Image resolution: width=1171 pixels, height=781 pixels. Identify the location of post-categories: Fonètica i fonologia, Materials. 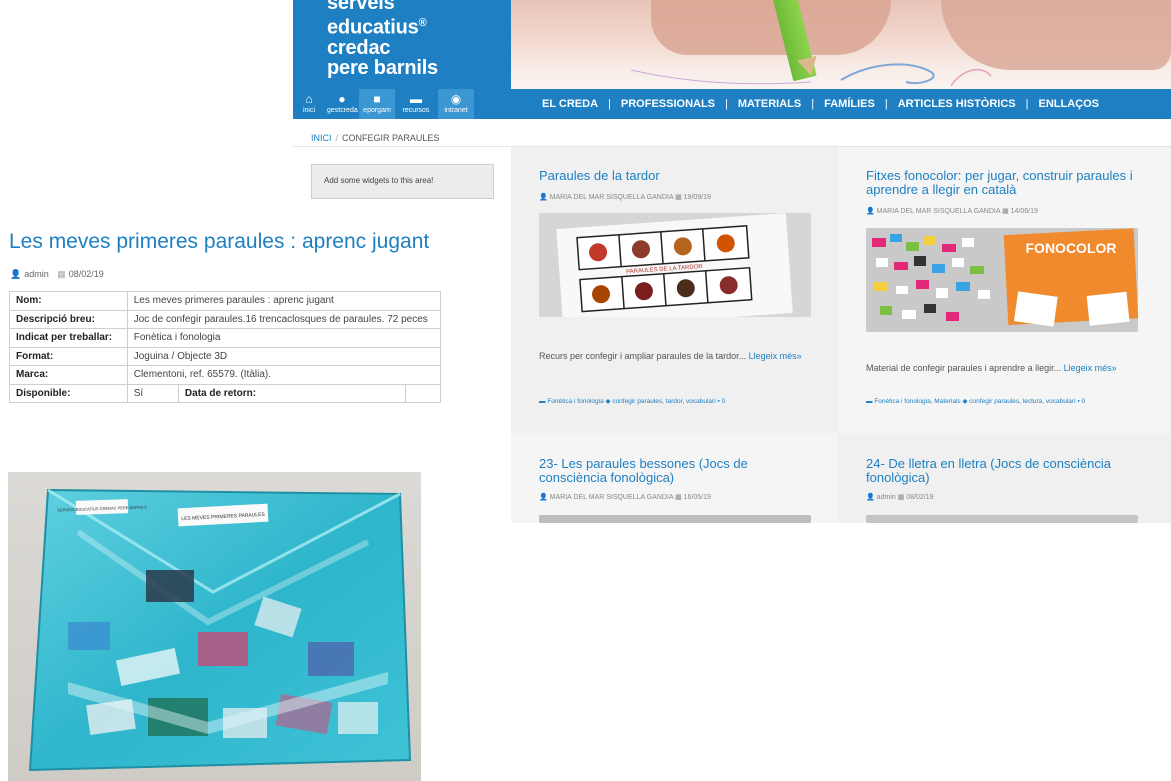
(917, 401).